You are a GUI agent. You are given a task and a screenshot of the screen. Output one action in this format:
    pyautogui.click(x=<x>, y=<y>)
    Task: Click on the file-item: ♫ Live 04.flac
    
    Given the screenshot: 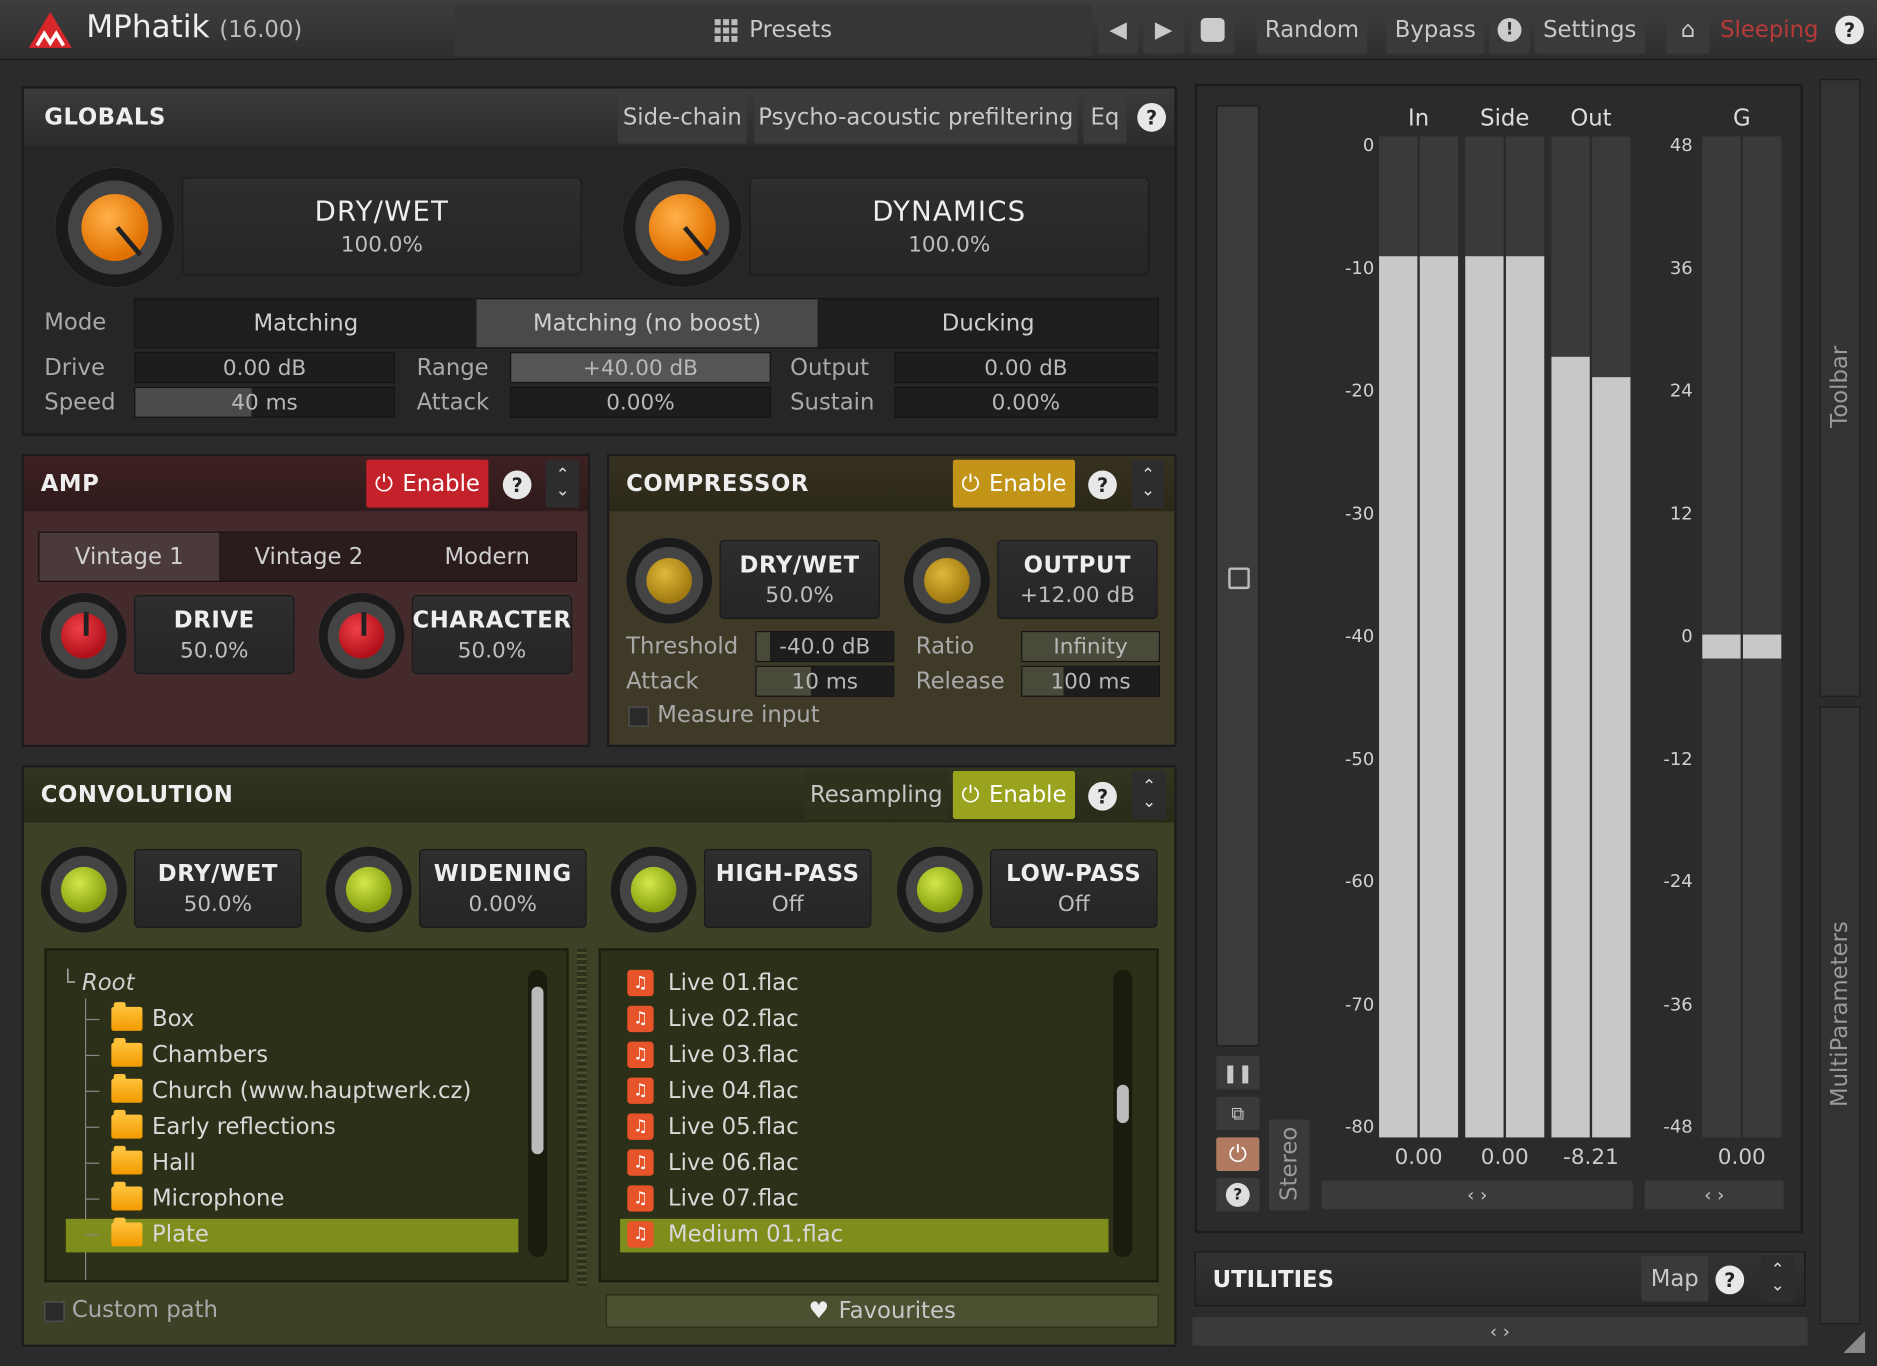 What is the action you would take?
    pyautogui.click(x=713, y=1090)
    